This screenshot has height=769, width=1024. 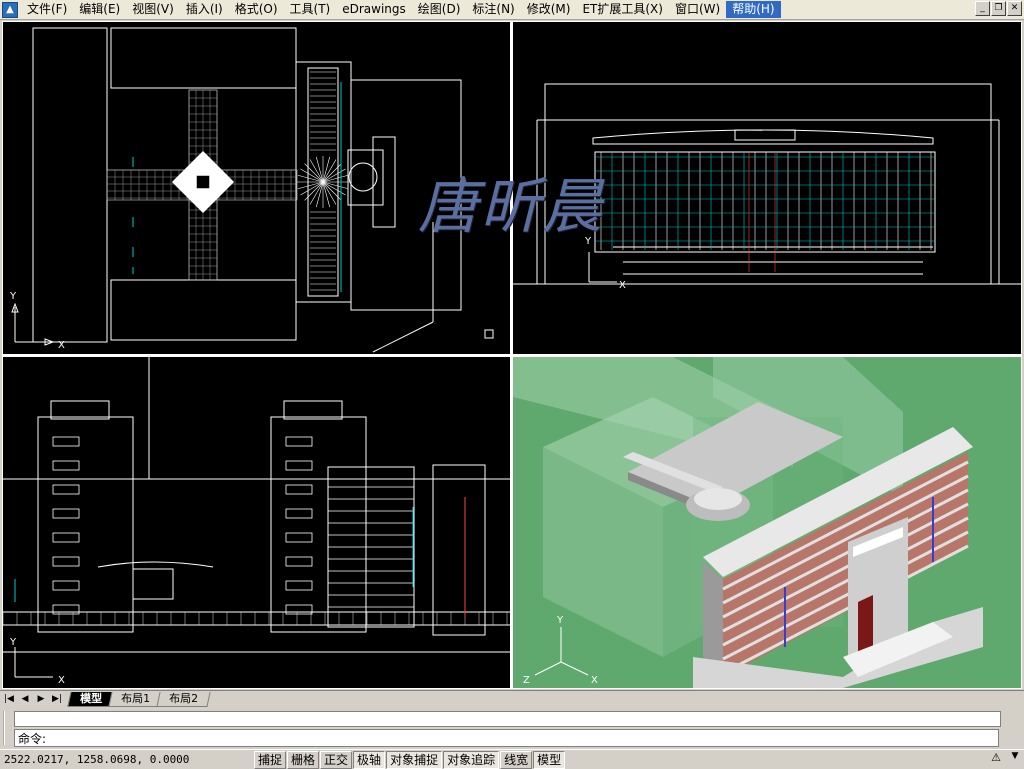 I want to click on menu-dimension: 标注(N), so click(x=493, y=9).